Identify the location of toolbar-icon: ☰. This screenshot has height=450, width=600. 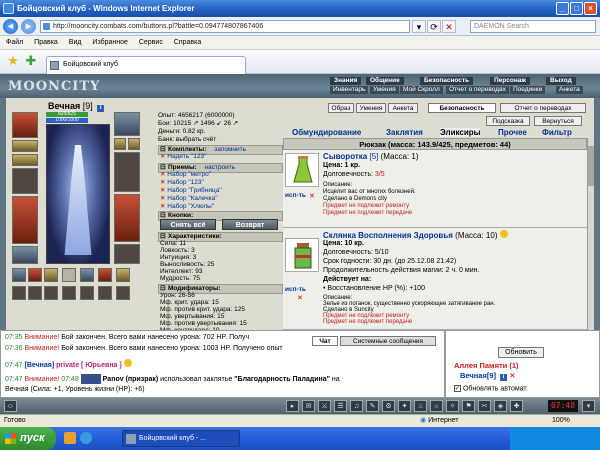
(340, 406).